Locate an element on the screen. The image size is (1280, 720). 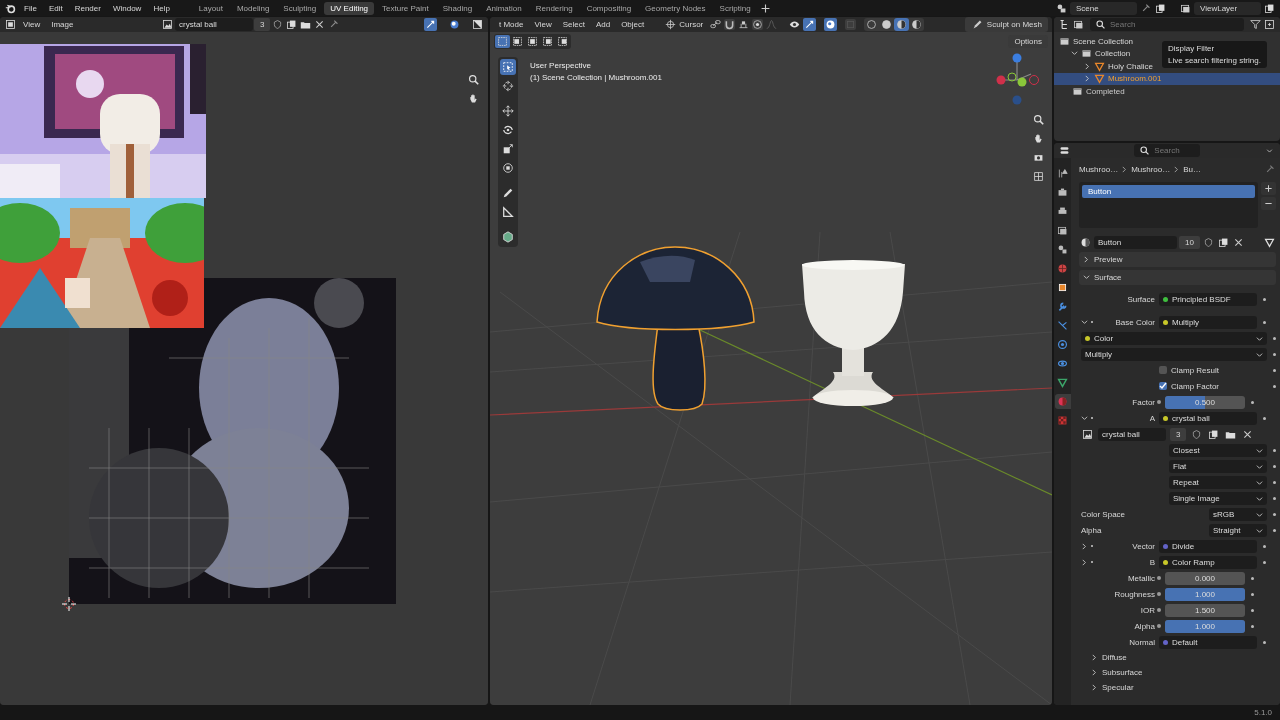
property-label: Normal is located at coordinates (1141, 642).